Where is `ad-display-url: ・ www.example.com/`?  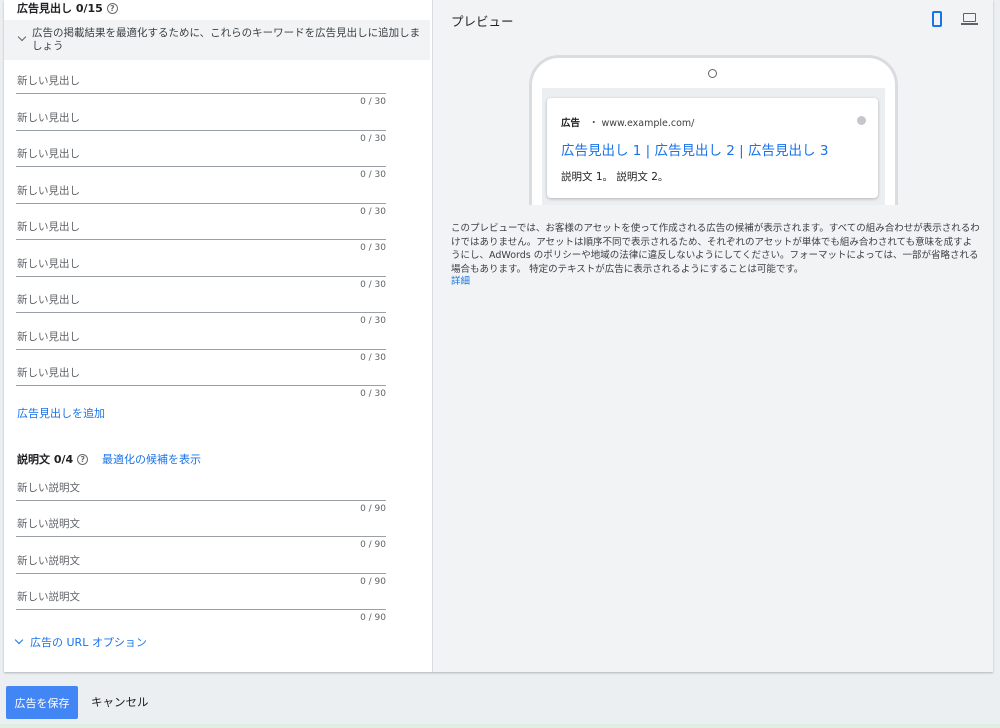
ad-display-url: ・ www.example.com/ is located at coordinates (642, 123).